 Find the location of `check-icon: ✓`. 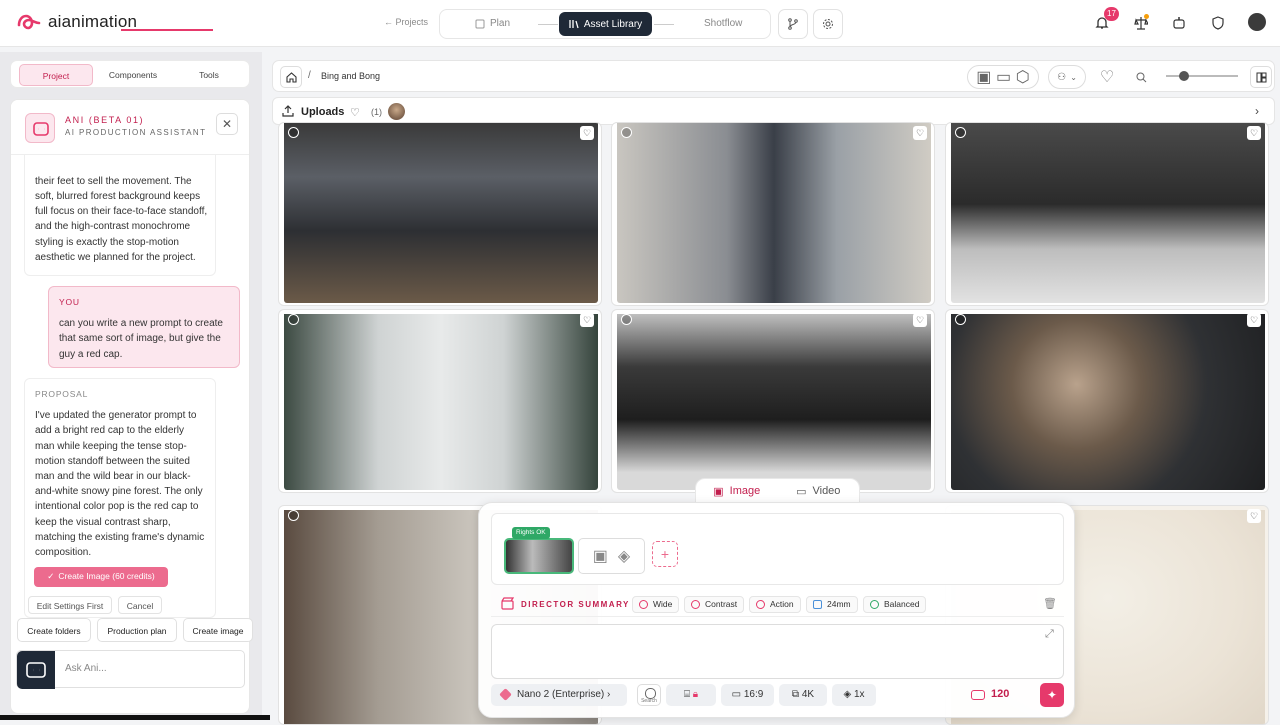

check-icon: ✓ is located at coordinates (51, 576).